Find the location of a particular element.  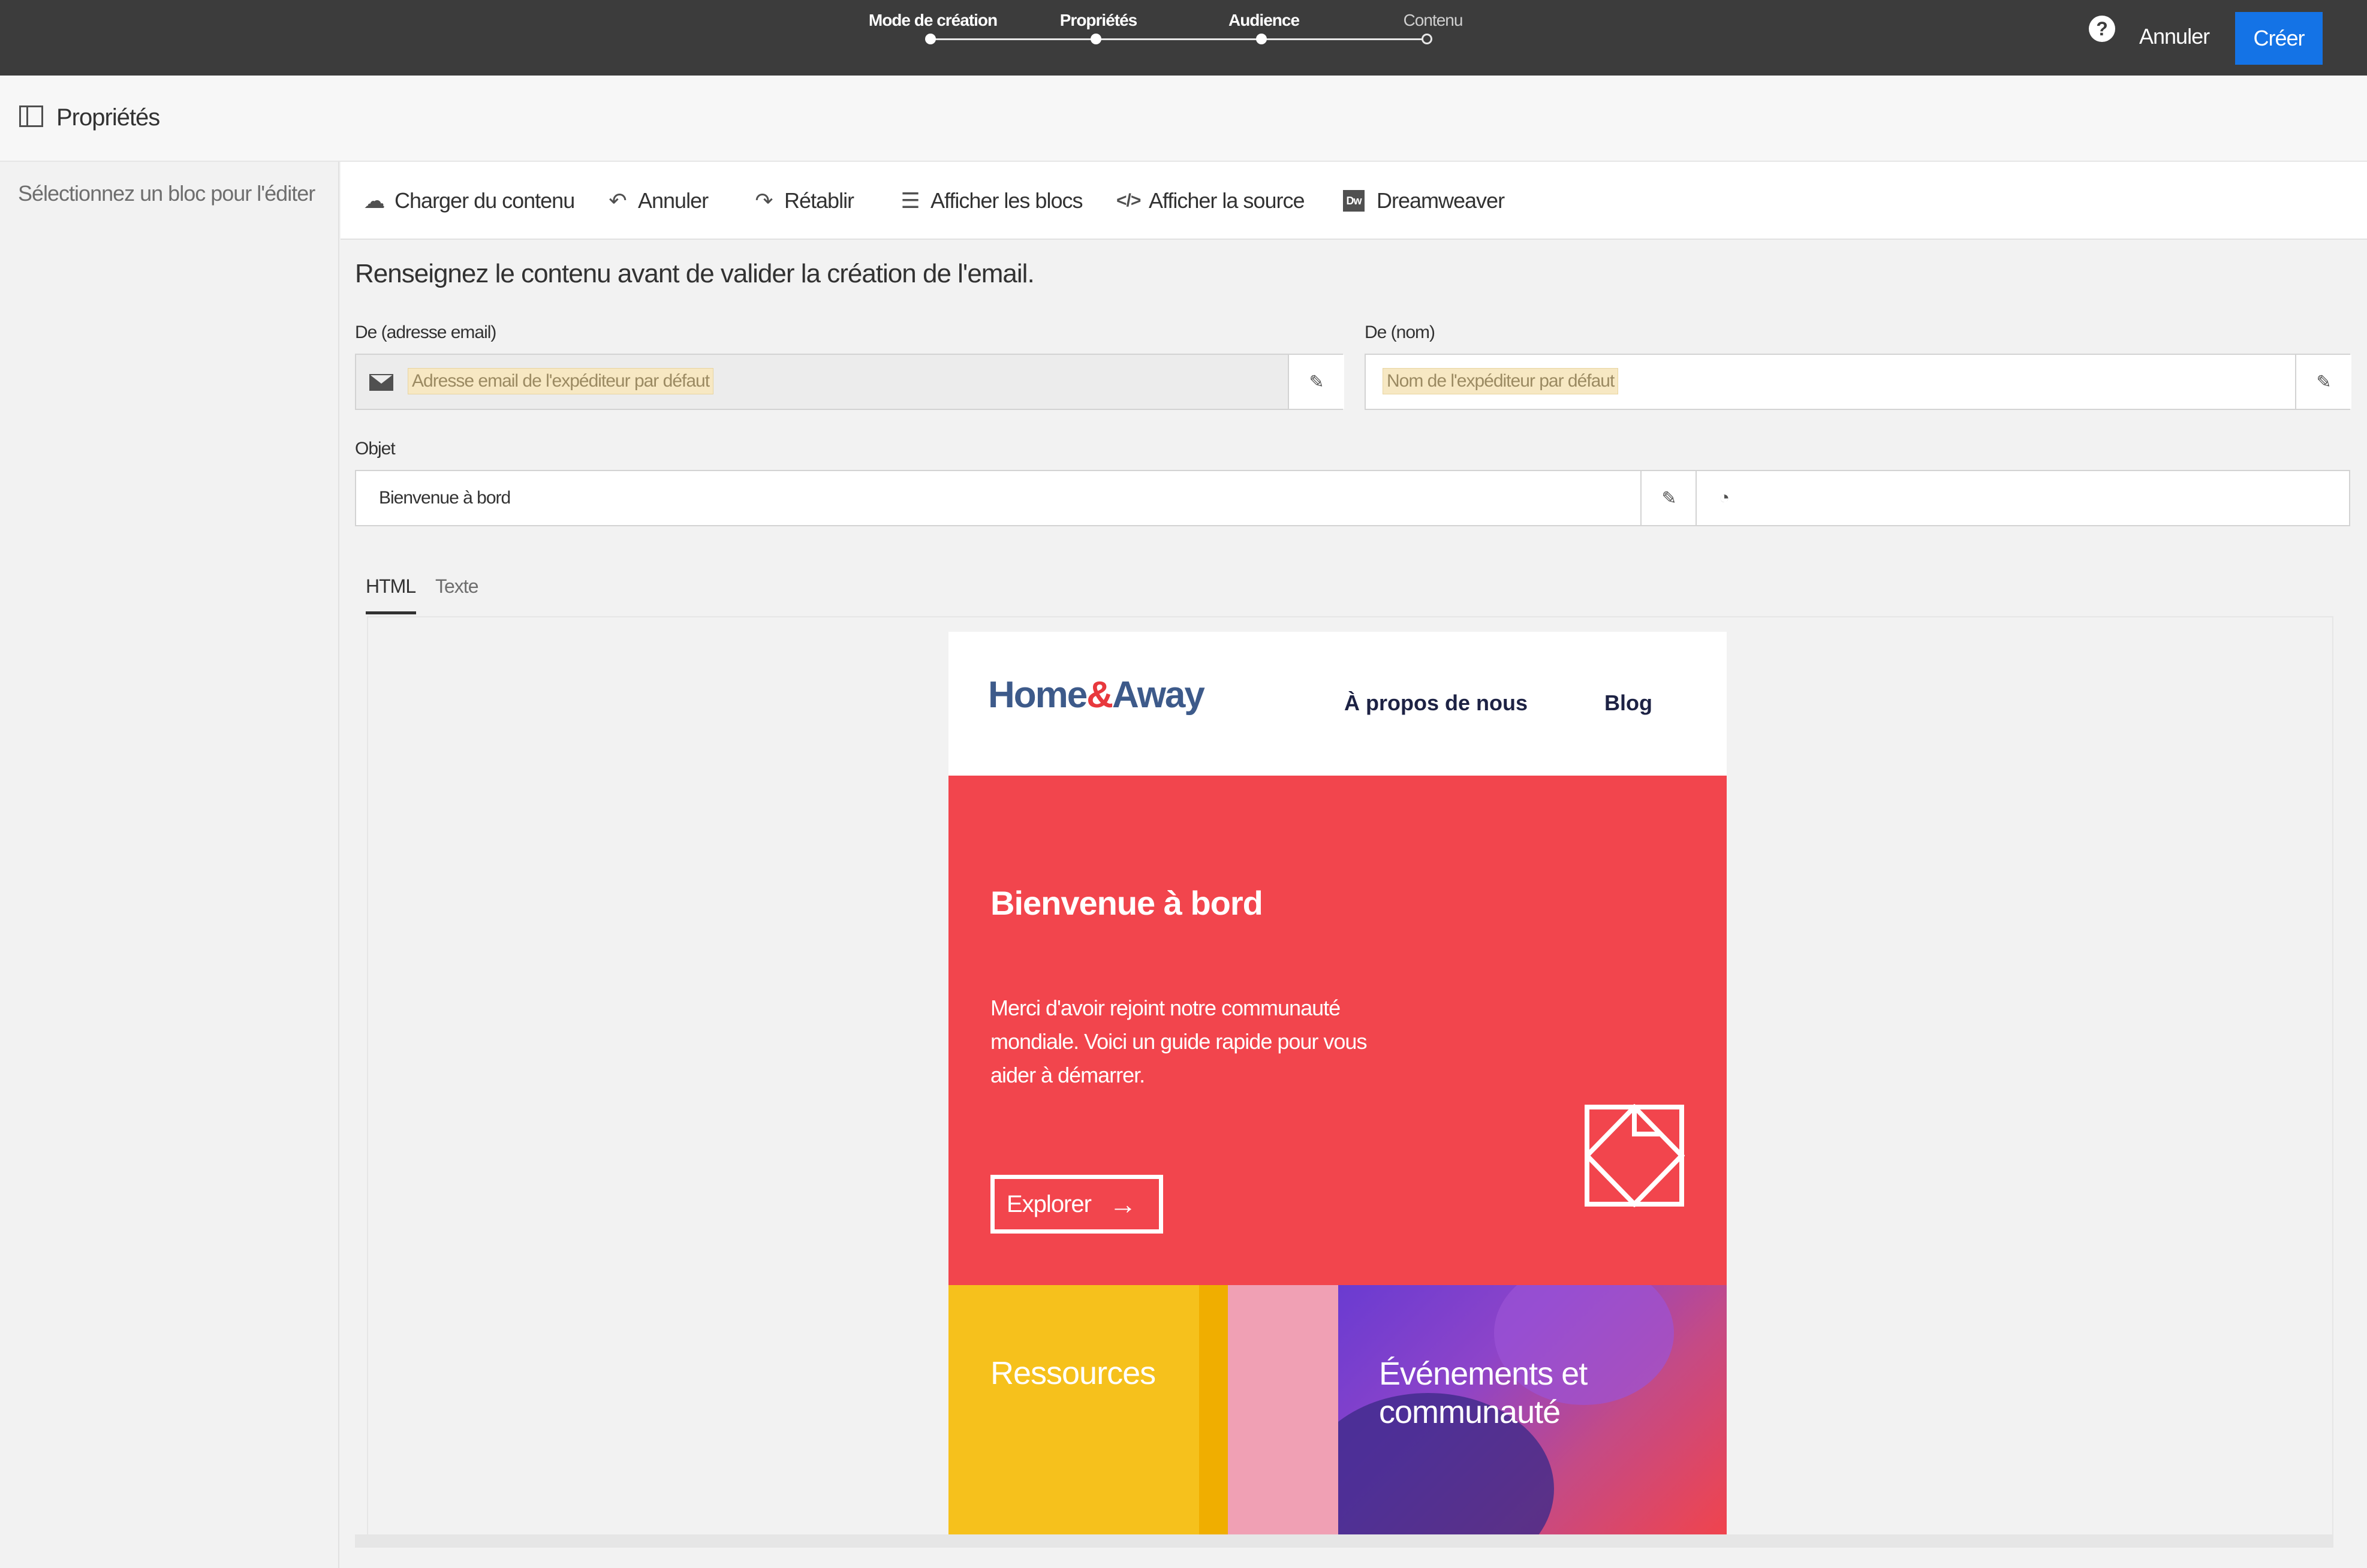

subject-field: Bienvenue à bord ✎ ◔ is located at coordinates (1352, 498).